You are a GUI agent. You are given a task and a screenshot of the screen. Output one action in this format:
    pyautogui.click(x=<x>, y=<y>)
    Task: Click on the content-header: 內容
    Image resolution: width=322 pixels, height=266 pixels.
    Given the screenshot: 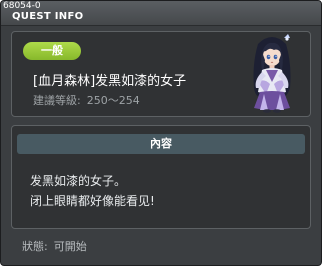 What is the action you would take?
    pyautogui.click(x=161, y=144)
    